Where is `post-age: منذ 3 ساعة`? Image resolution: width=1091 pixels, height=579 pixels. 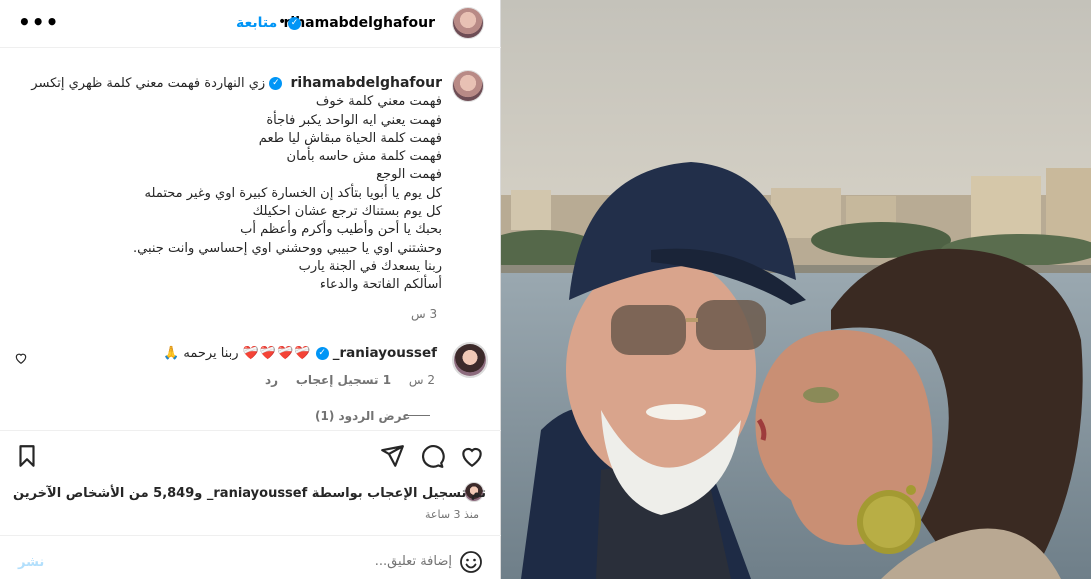 post-age: منذ 3 ساعة is located at coordinates (452, 514).